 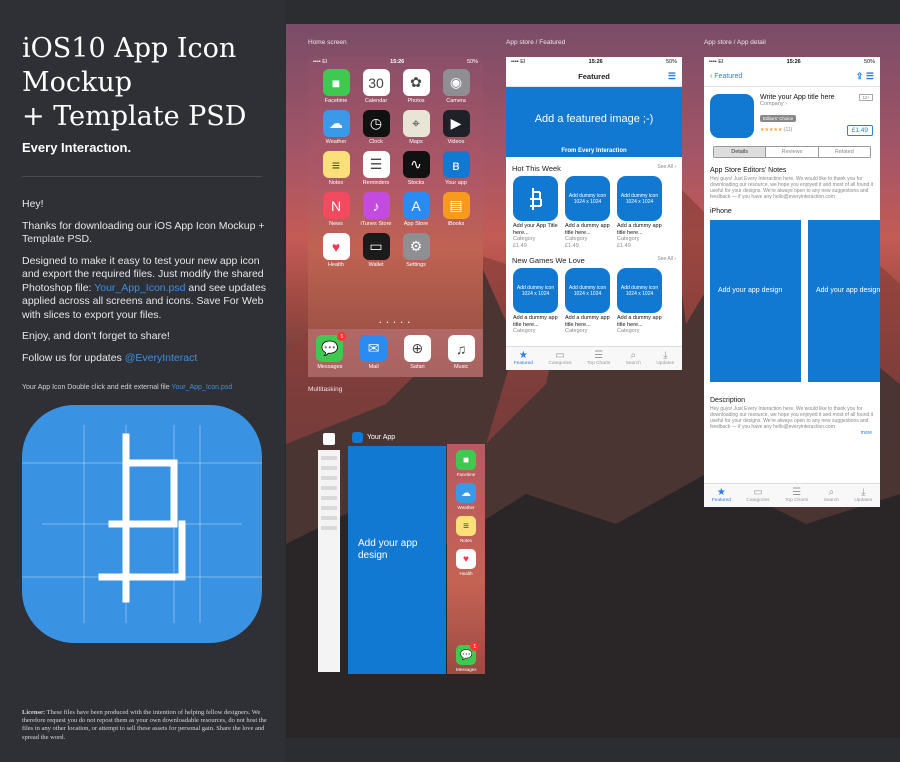 What do you see at coordinates (376, 209) in the screenshot?
I see `app-itunes-store: ♪ iTunes Store` at bounding box center [376, 209].